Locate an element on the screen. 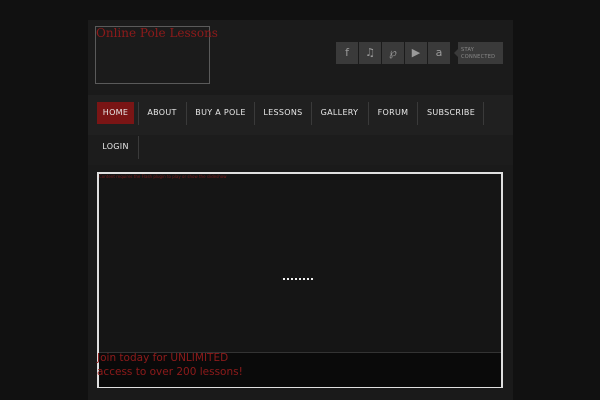  nav-item-login: LOGIN is located at coordinates (115, 147).